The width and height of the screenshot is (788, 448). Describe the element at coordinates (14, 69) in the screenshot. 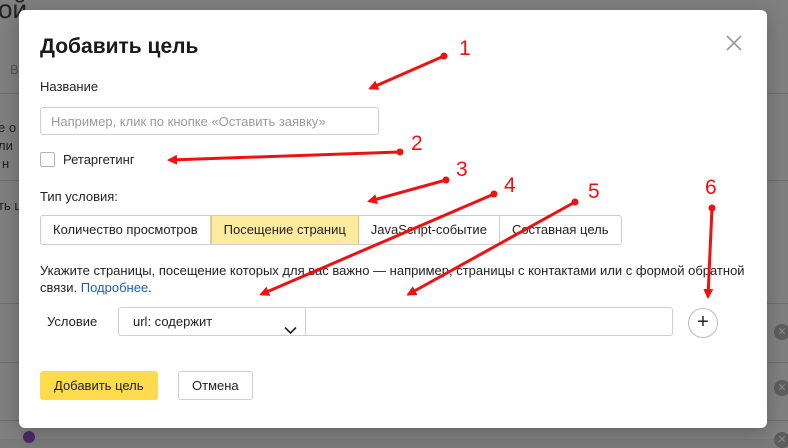

I see `background-text: В` at that location.